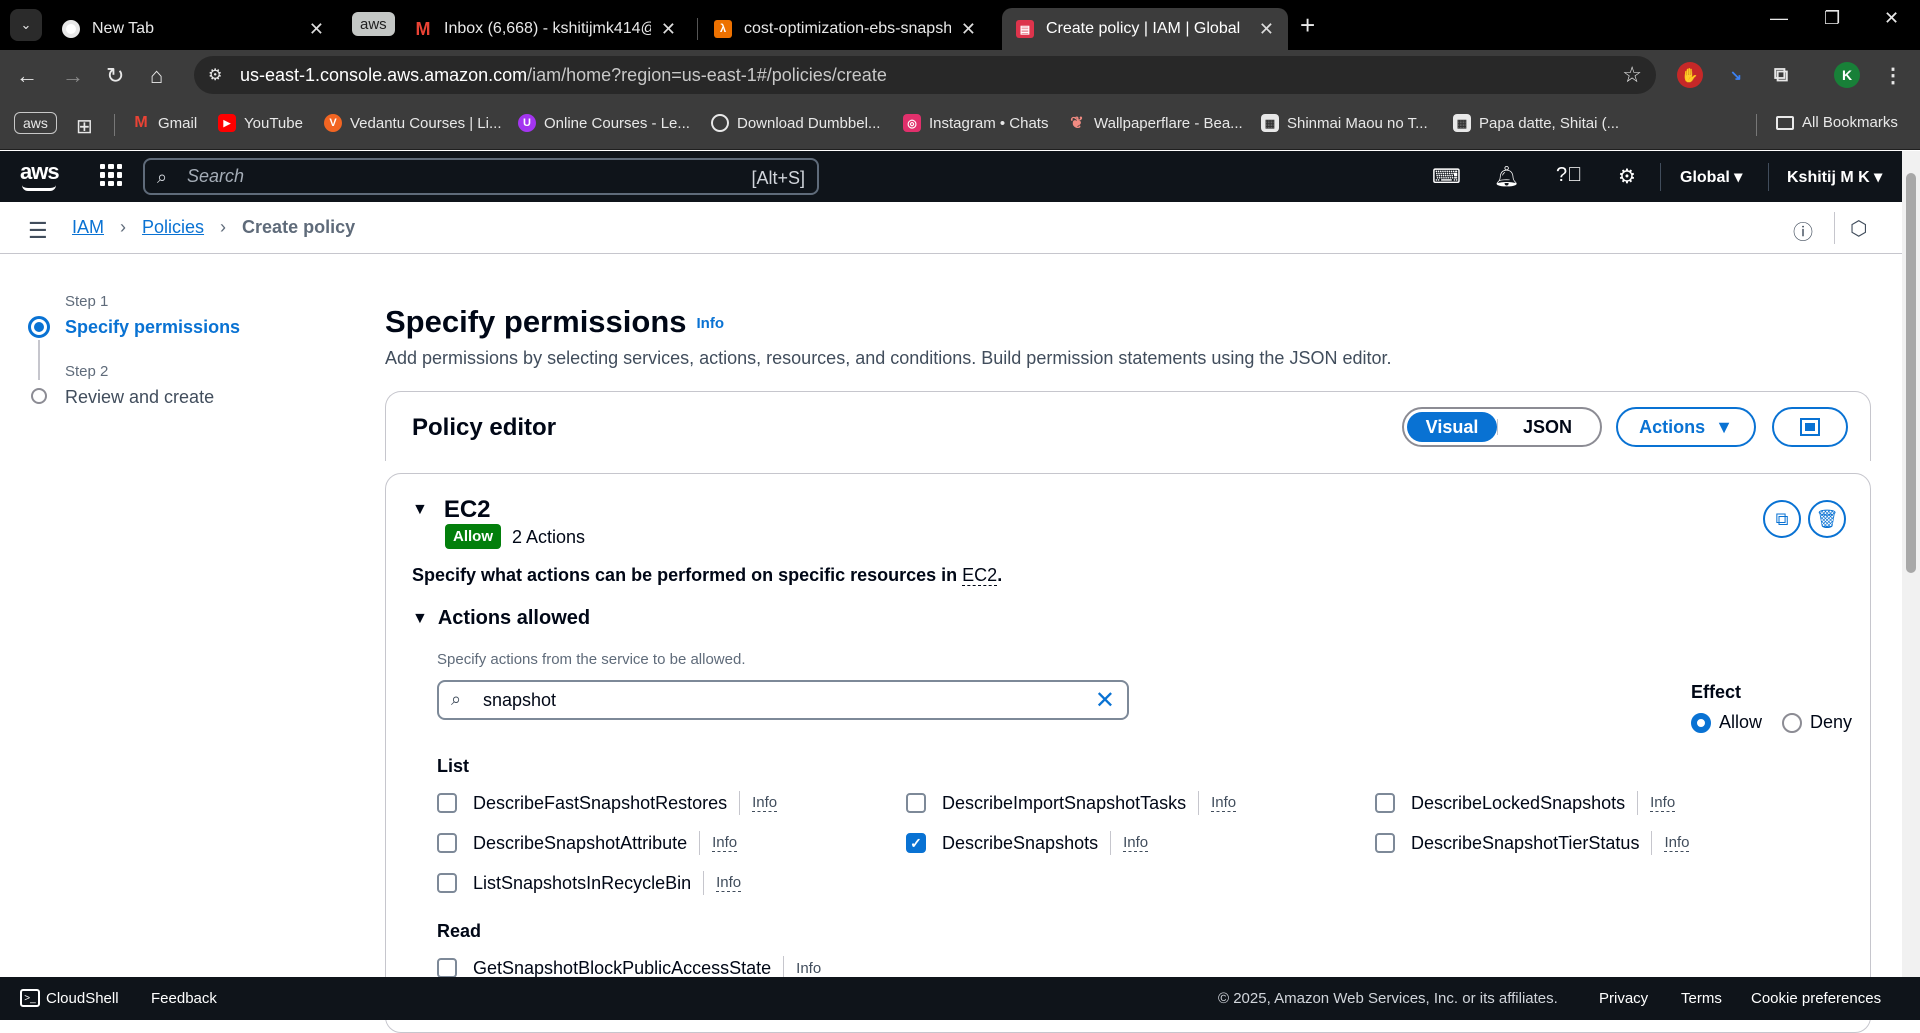  Describe the element at coordinates (40, 175) in the screenshot. I see `aws-logo: aws` at that location.